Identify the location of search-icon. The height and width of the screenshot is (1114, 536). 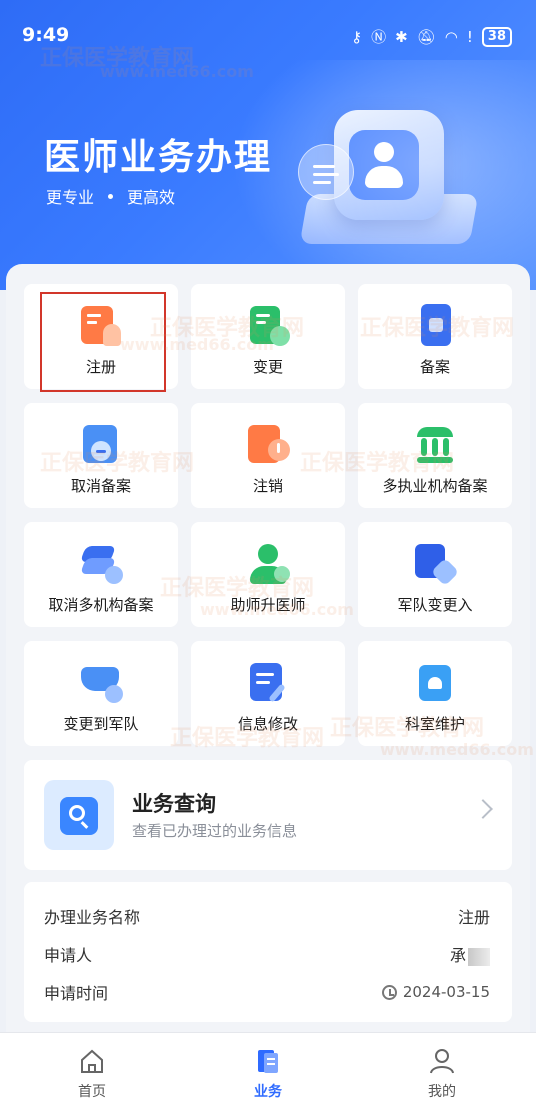
(79, 815).